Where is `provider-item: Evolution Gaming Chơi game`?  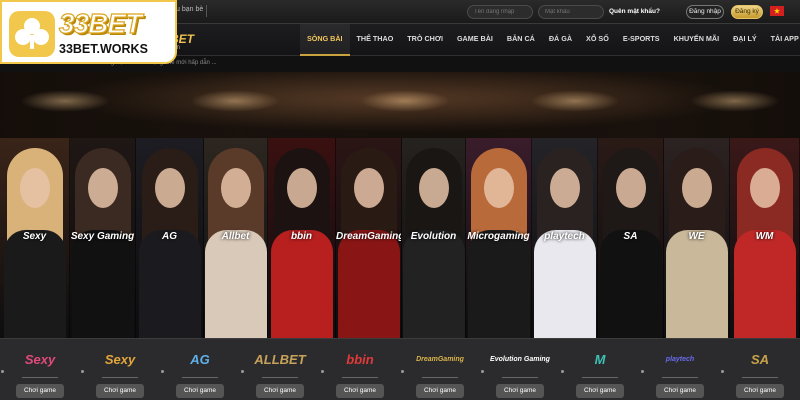 provider-item: Evolution Gaming Chơi game is located at coordinates (520, 369).